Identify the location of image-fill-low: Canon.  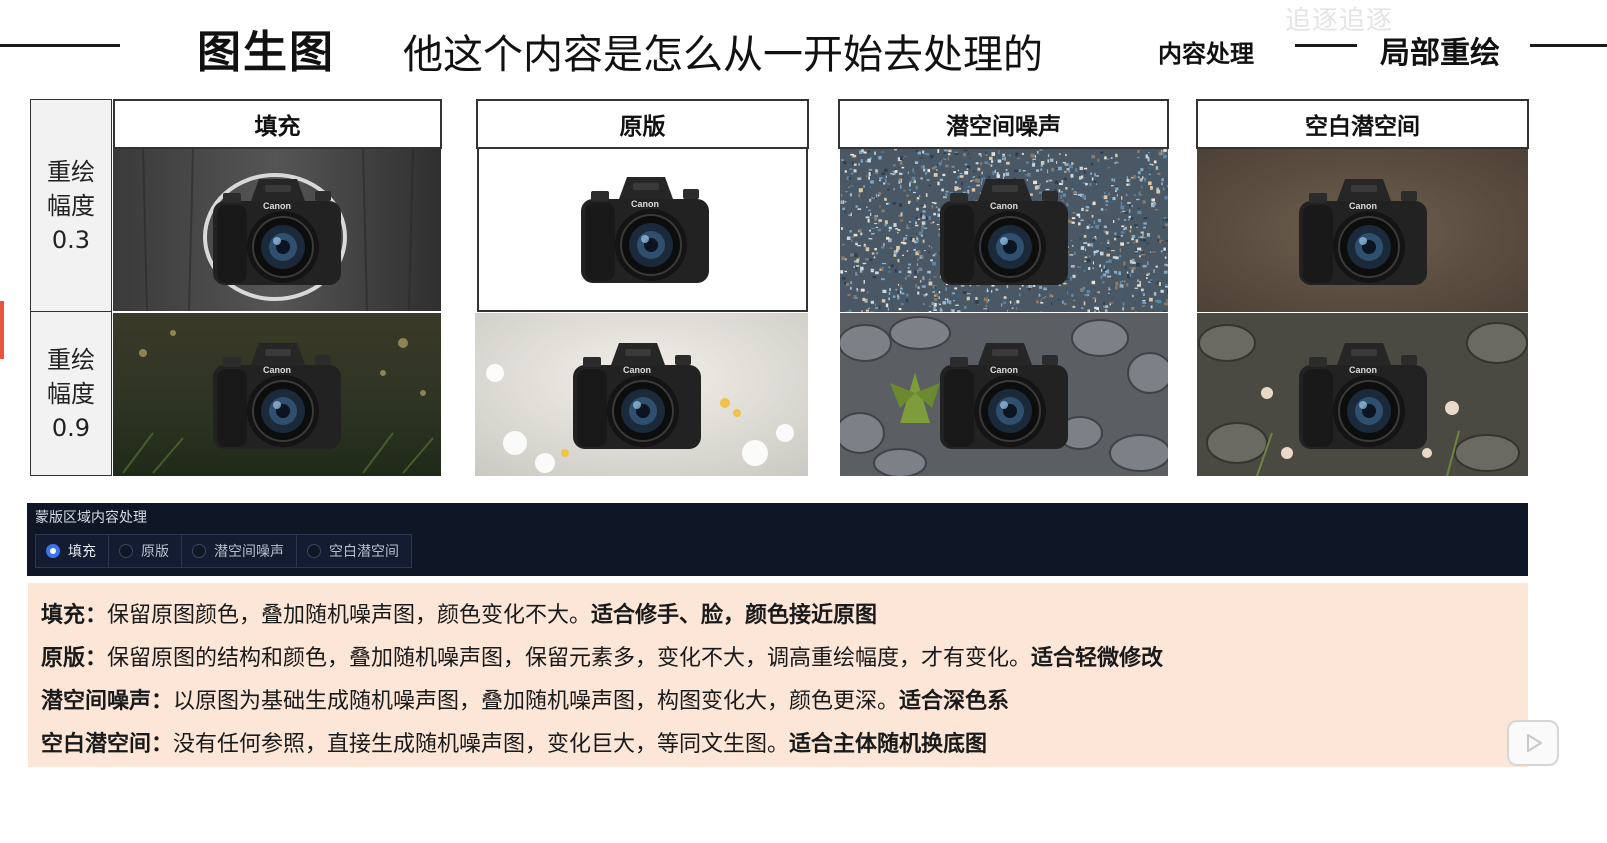
(277, 230).